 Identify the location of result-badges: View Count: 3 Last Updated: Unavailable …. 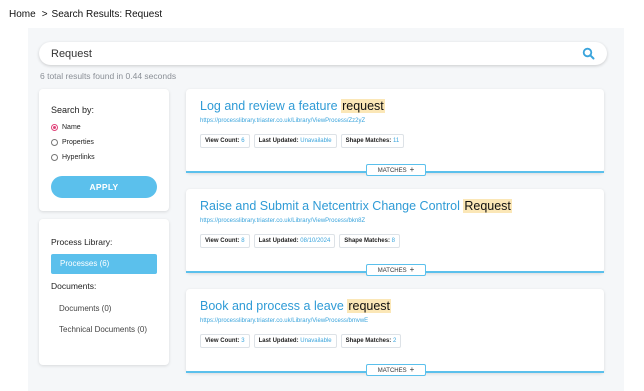
(301, 341).